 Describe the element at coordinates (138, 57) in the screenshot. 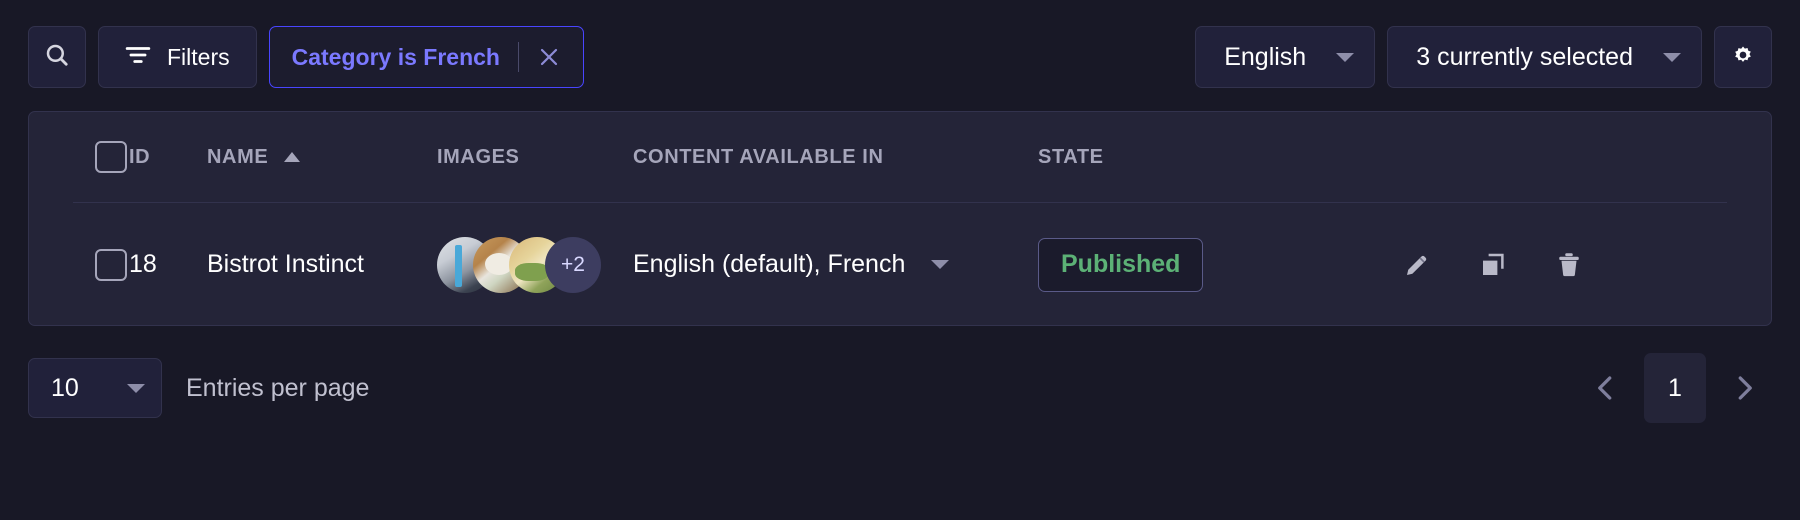

I see `filter-icon` at that location.